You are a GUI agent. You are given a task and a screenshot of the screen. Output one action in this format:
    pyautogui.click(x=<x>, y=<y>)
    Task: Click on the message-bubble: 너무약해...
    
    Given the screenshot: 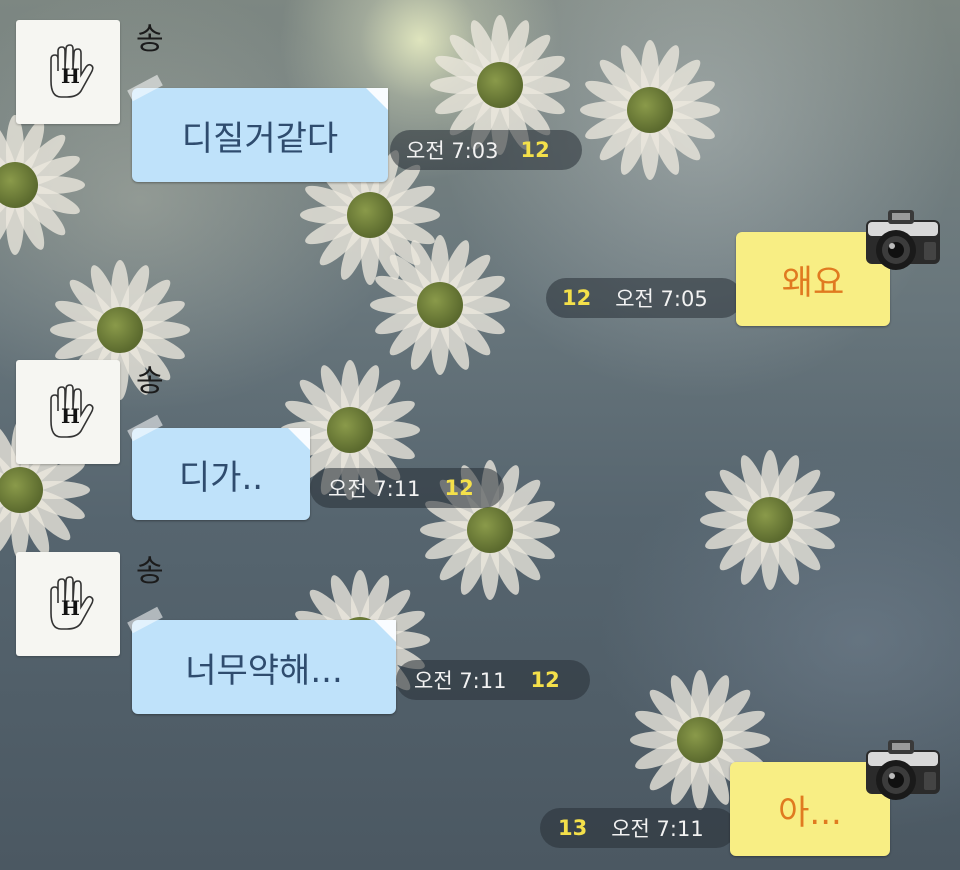 What is the action you would take?
    pyautogui.click(x=264, y=667)
    